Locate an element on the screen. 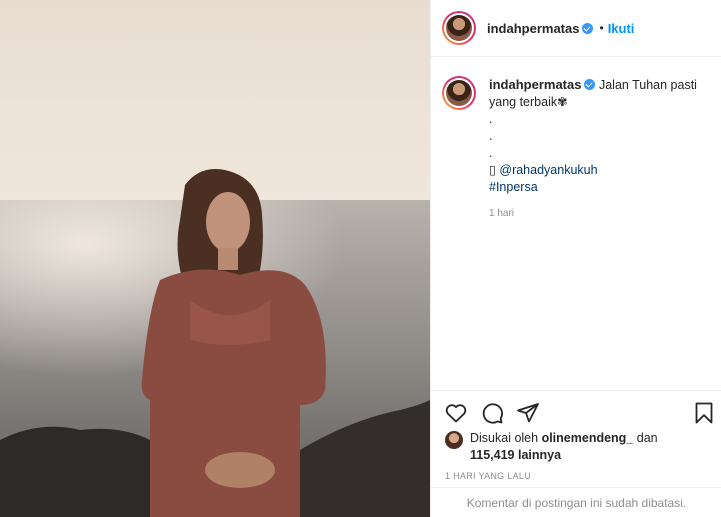  heart-icon is located at coordinates (456, 413).